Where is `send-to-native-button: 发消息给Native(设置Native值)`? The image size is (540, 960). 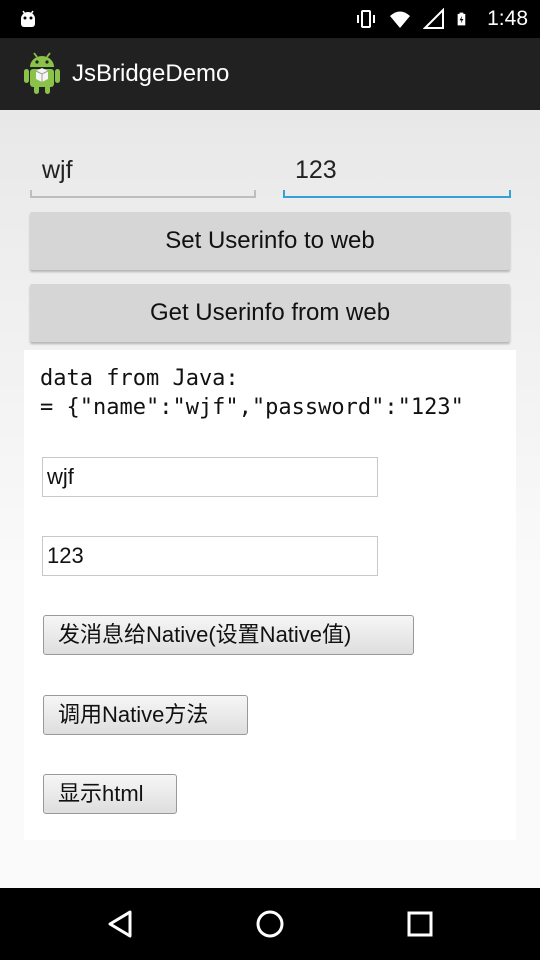
send-to-native-button: 发消息给Native(设置Native值) is located at coordinates (228, 635).